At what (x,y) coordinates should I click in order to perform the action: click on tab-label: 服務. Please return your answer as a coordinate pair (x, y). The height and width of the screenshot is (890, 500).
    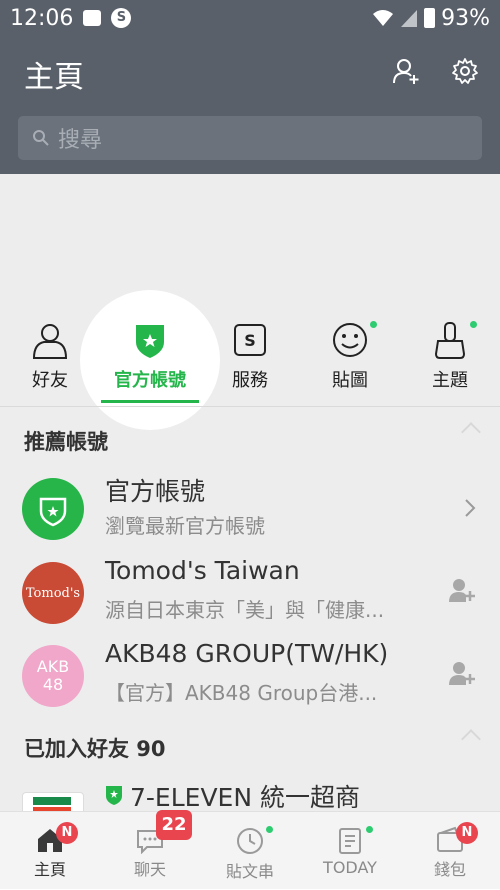
    Looking at the image, I should click on (250, 380).